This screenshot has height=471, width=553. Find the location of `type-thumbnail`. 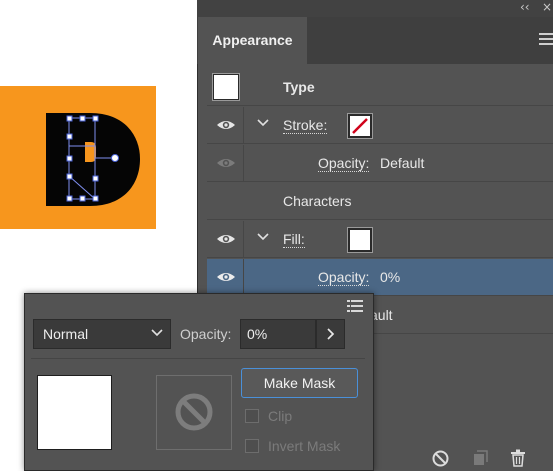

type-thumbnail is located at coordinates (226, 87).